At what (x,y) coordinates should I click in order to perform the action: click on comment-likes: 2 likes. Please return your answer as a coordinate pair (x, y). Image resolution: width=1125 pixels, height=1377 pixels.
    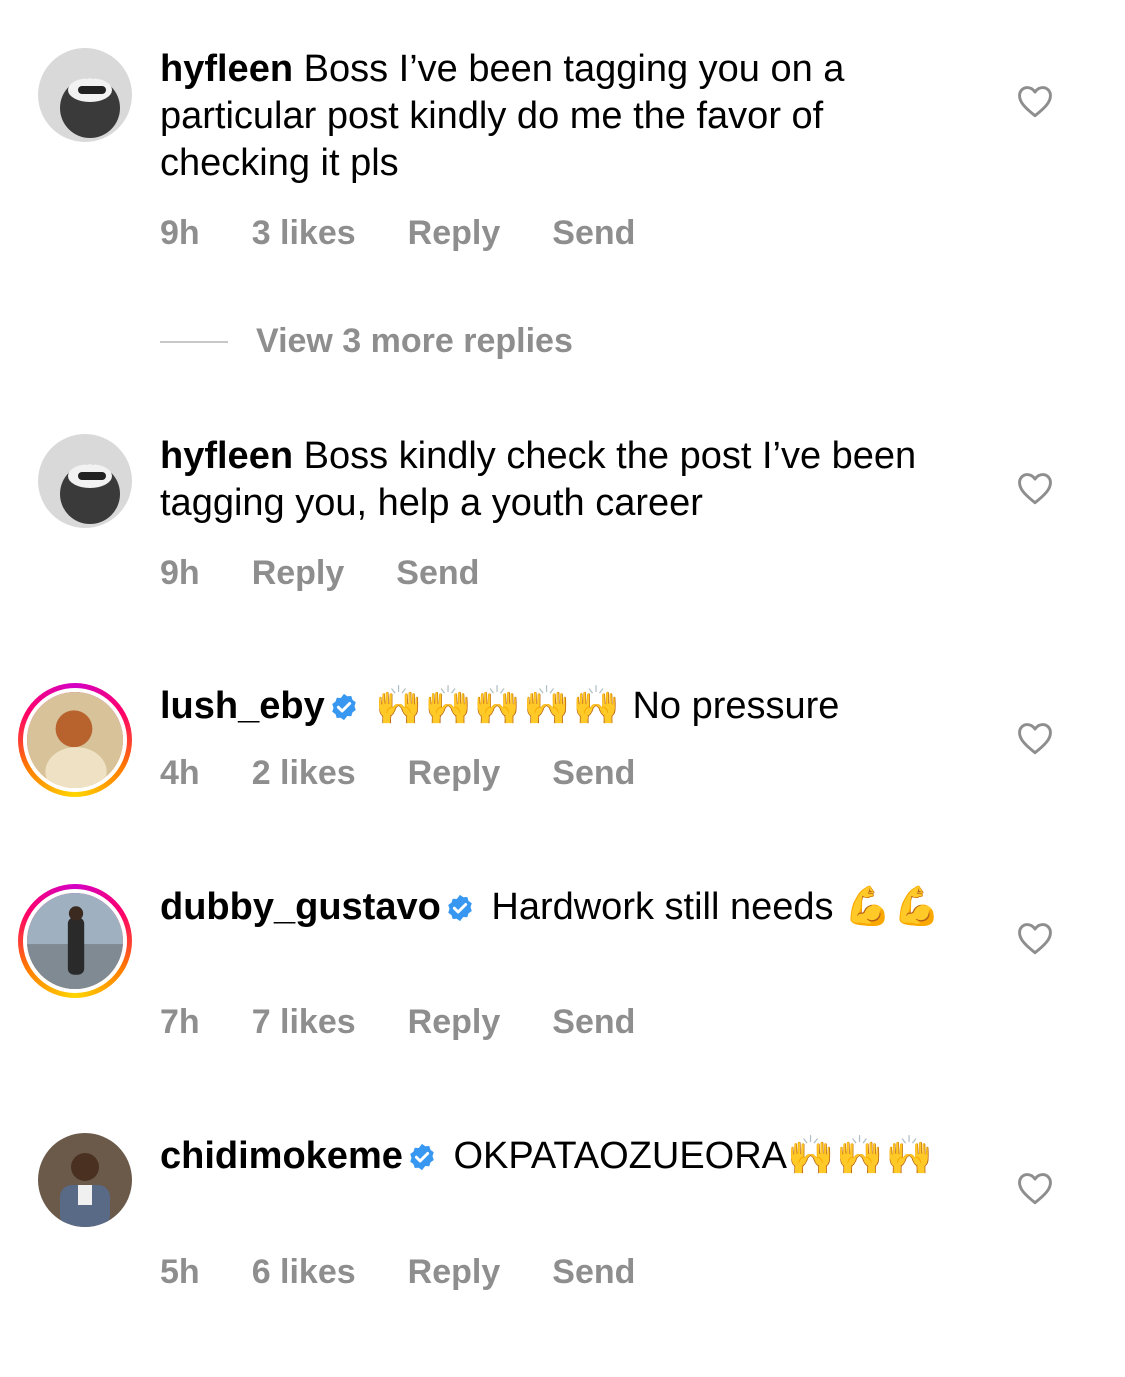
    Looking at the image, I should click on (304, 773).